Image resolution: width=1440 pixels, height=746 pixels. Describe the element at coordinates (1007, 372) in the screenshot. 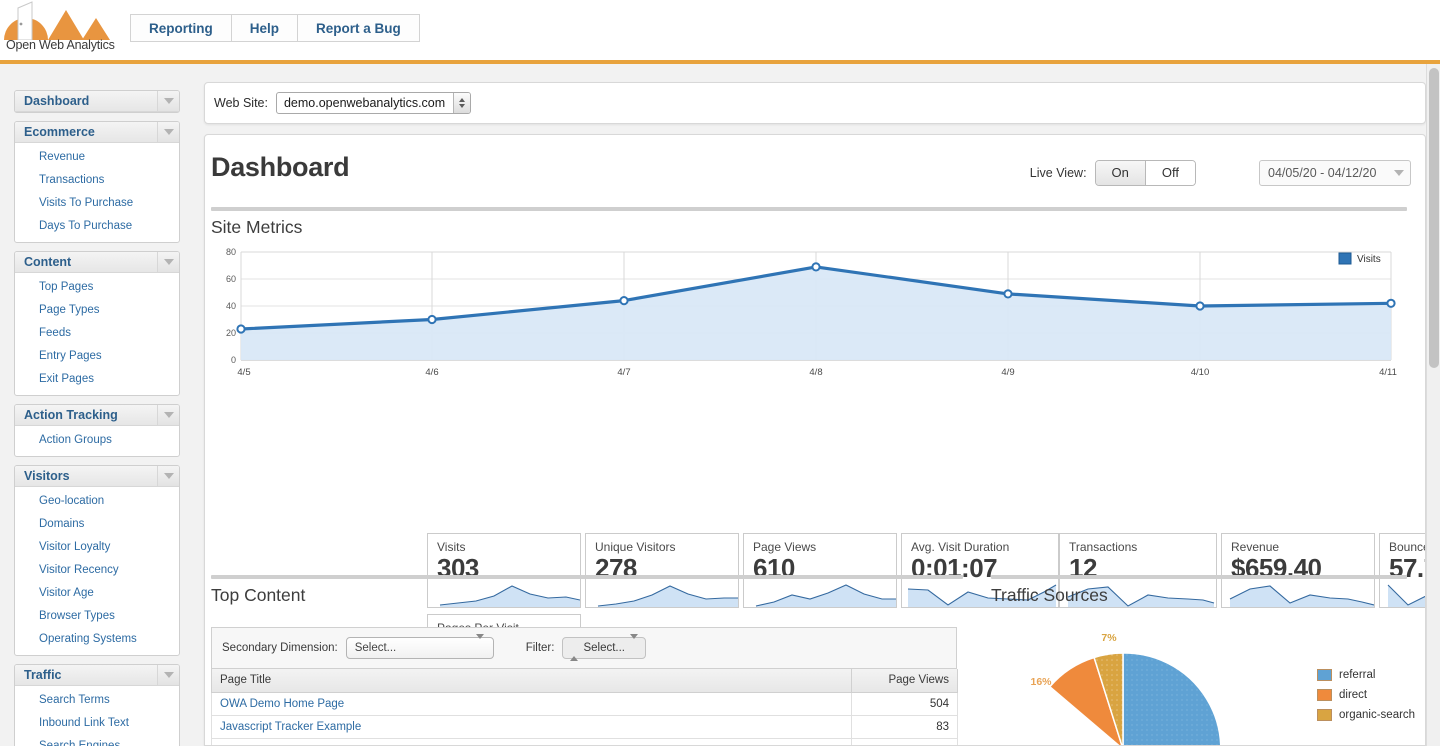

I see `svg-text: 4/9` at that location.